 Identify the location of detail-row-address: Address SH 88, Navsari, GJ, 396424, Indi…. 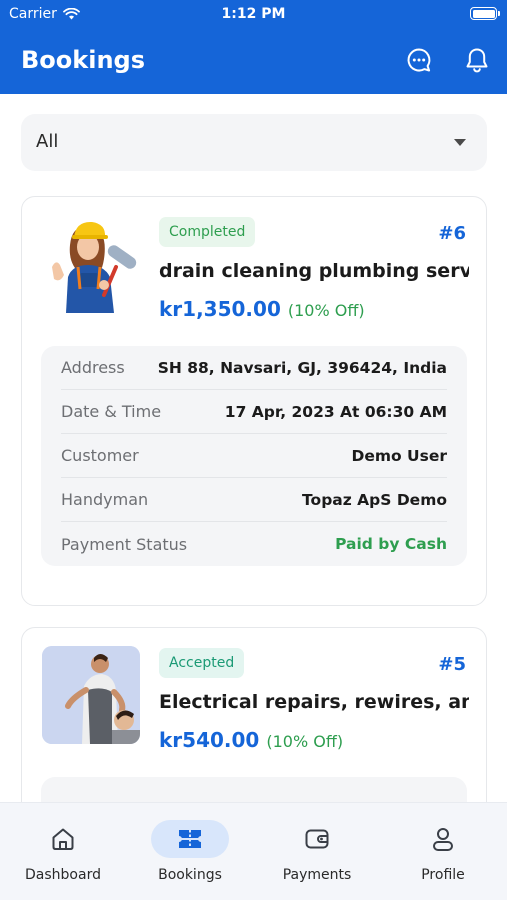
(254, 368).